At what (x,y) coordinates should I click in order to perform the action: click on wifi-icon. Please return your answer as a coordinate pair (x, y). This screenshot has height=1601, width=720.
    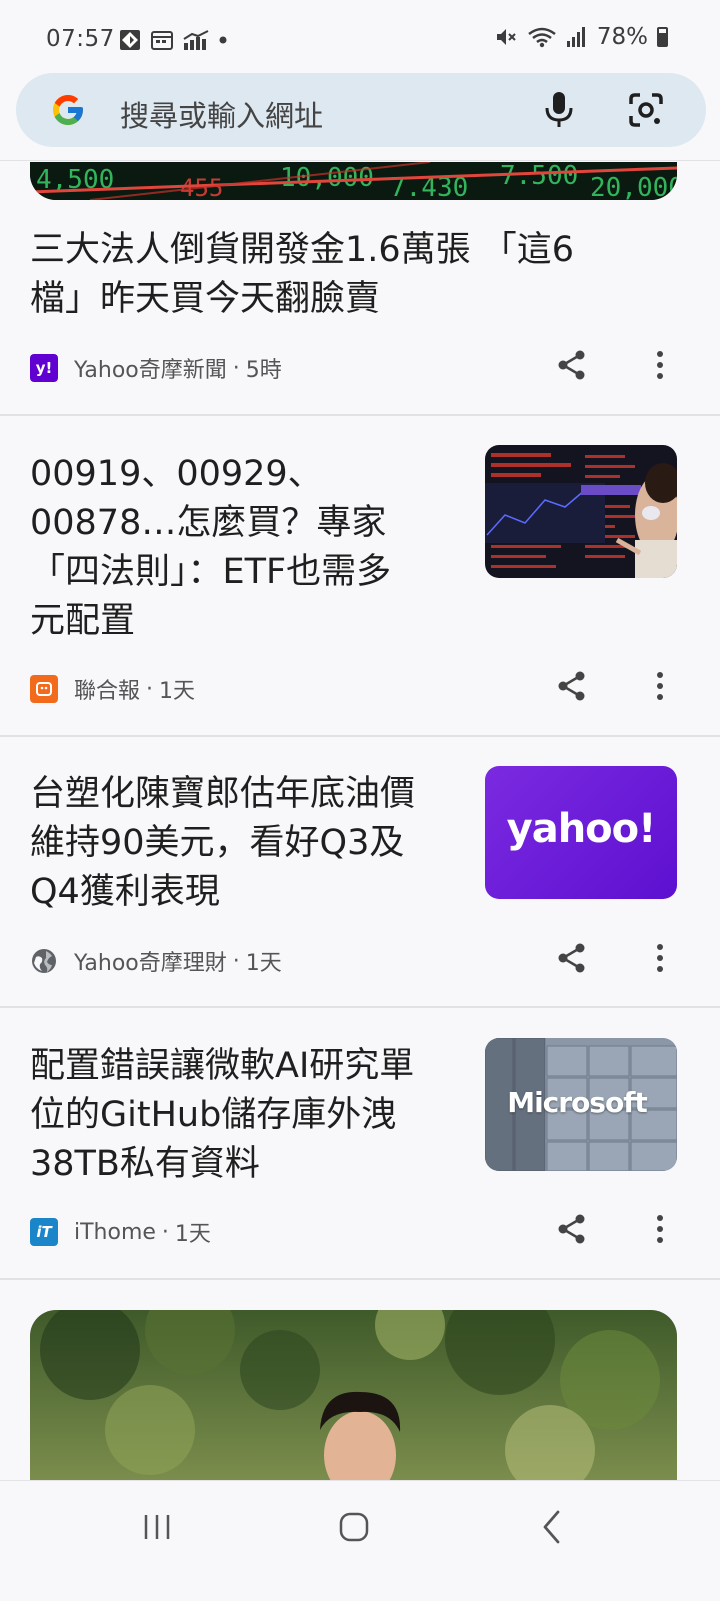
    Looking at the image, I should click on (542, 37).